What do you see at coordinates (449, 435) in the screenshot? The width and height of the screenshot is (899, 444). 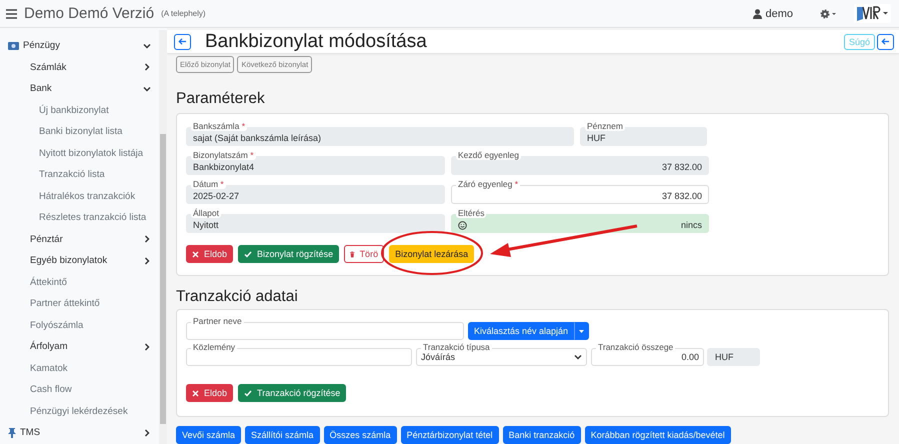 I see `link-button: Pénztárbizonylat tétel` at bounding box center [449, 435].